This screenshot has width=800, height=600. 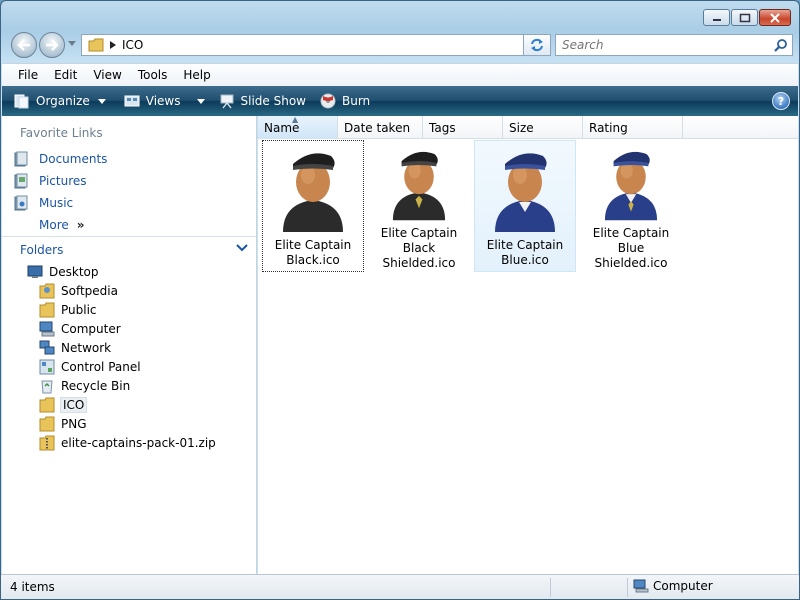 I want to click on views-icon, so click(x=132, y=101).